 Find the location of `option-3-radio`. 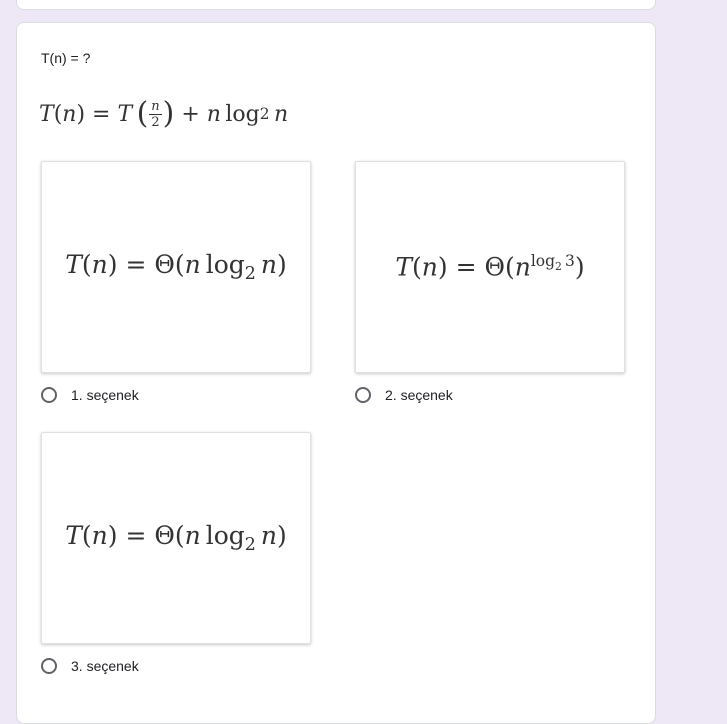

option-3-radio is located at coordinates (49, 666).